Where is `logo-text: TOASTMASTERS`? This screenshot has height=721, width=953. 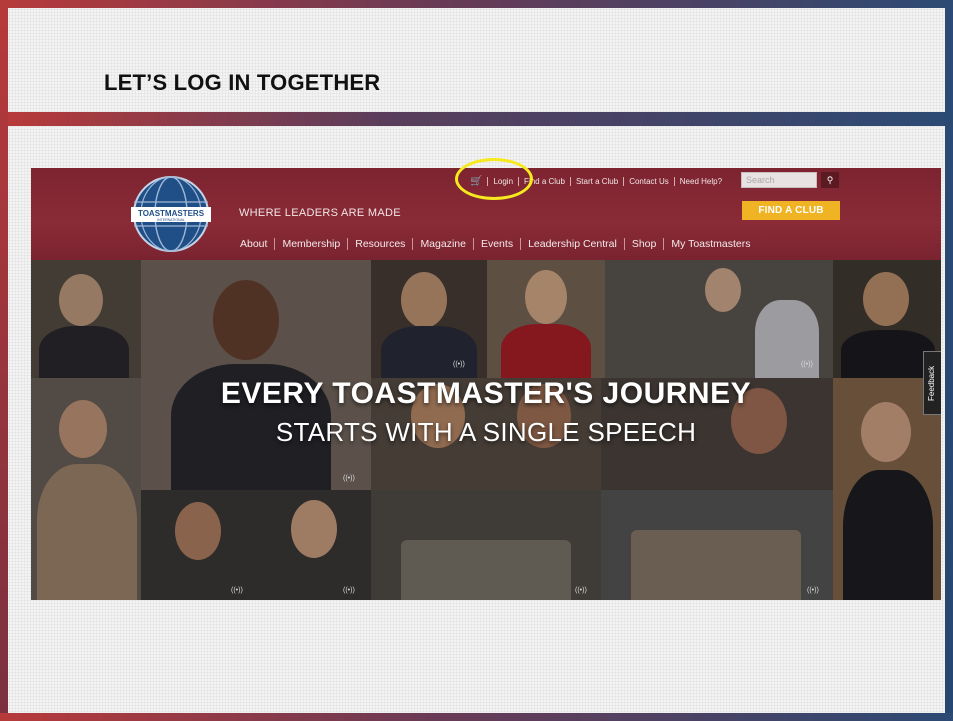
logo-text: TOASTMASTERS is located at coordinates (171, 213).